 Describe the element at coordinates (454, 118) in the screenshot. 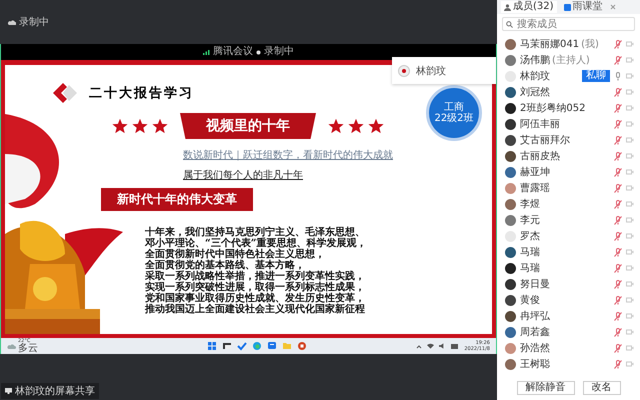

I see `stamp-text: 22级2班` at that location.